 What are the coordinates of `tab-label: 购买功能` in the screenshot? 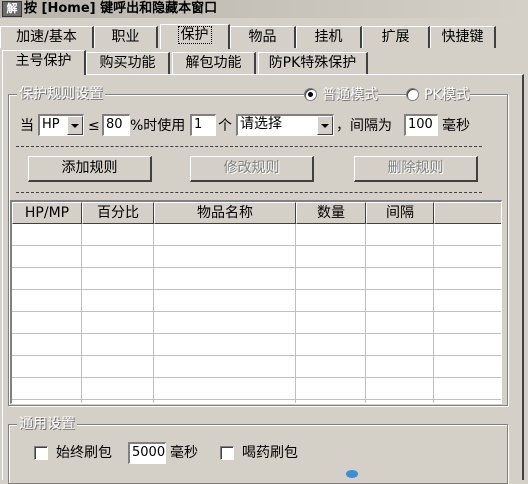 It's located at (127, 63).